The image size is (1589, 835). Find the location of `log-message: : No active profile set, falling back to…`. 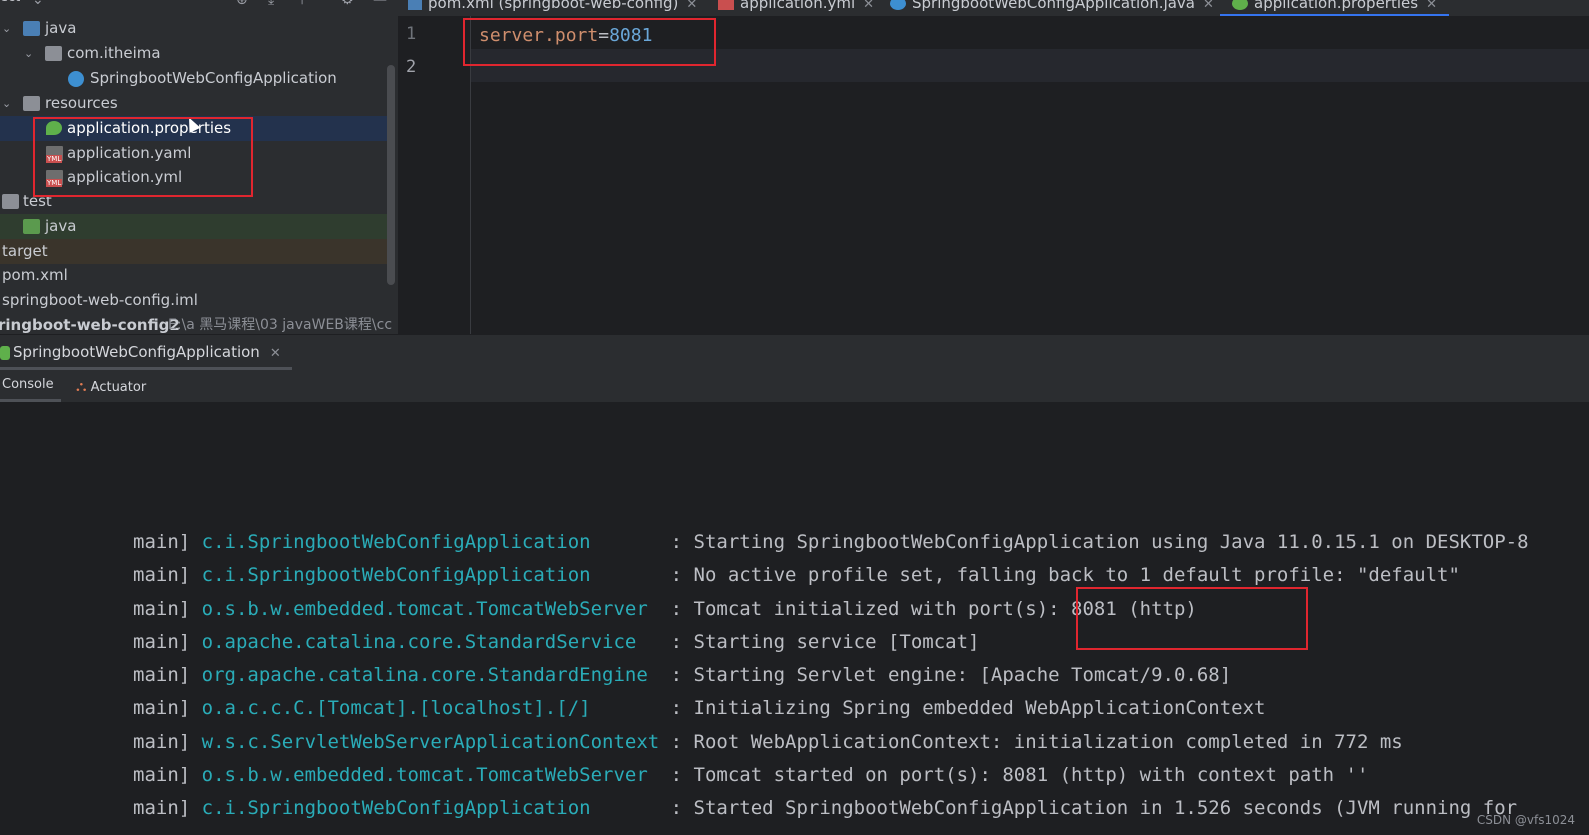

log-message: : No active profile set, falling back to… is located at coordinates (1059, 575).